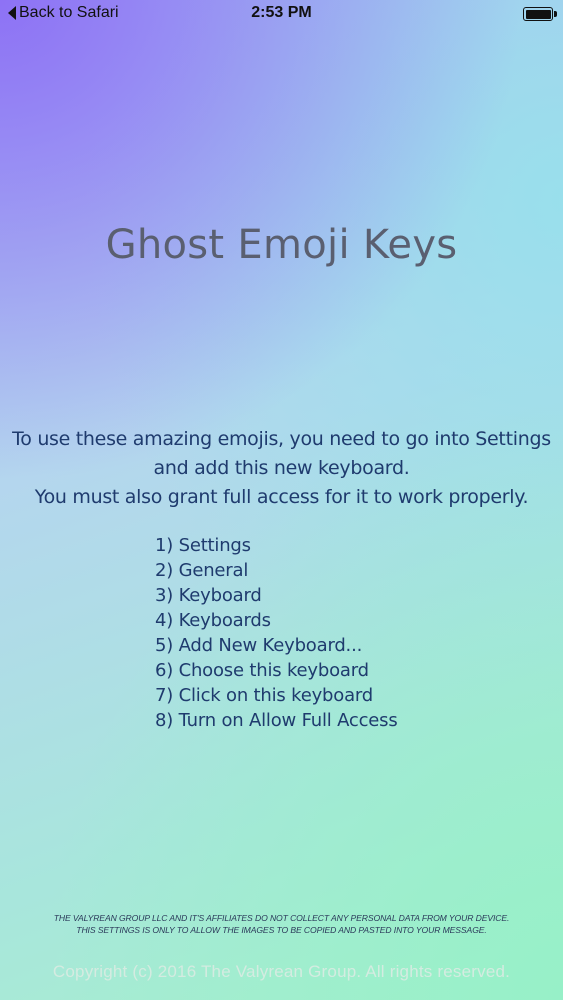 The width and height of the screenshot is (563, 1000). What do you see at coordinates (264, 695) in the screenshot?
I see `step-item: 7) Click on this keyboard` at bounding box center [264, 695].